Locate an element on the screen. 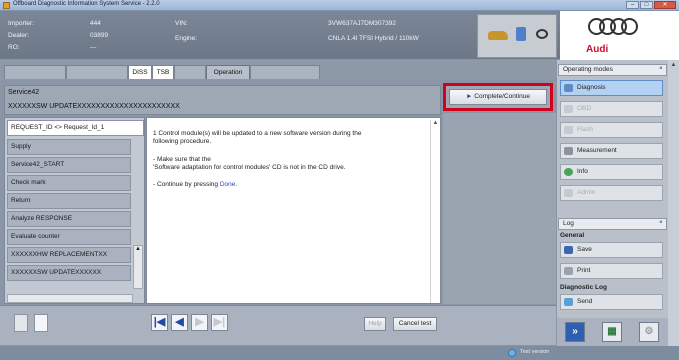 The height and width of the screenshot is (360, 679). document-icon is located at coordinates (21, 323).